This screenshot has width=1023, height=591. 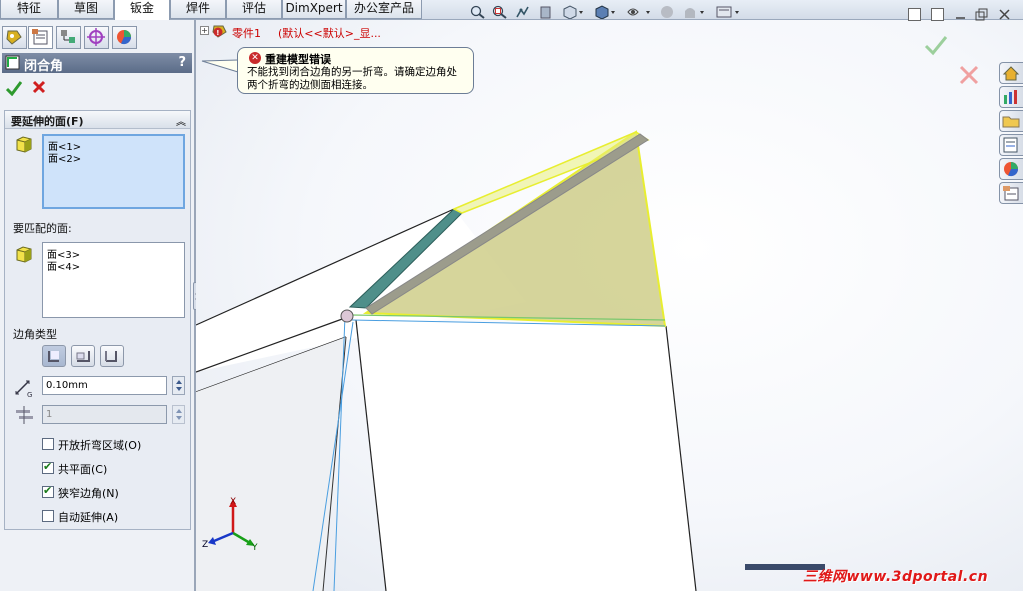 I want to click on error-message: 不能找到闭合边角的另一折弯。请确定边角处两个折弯的边侧面相连接。, so click(x=352, y=78).